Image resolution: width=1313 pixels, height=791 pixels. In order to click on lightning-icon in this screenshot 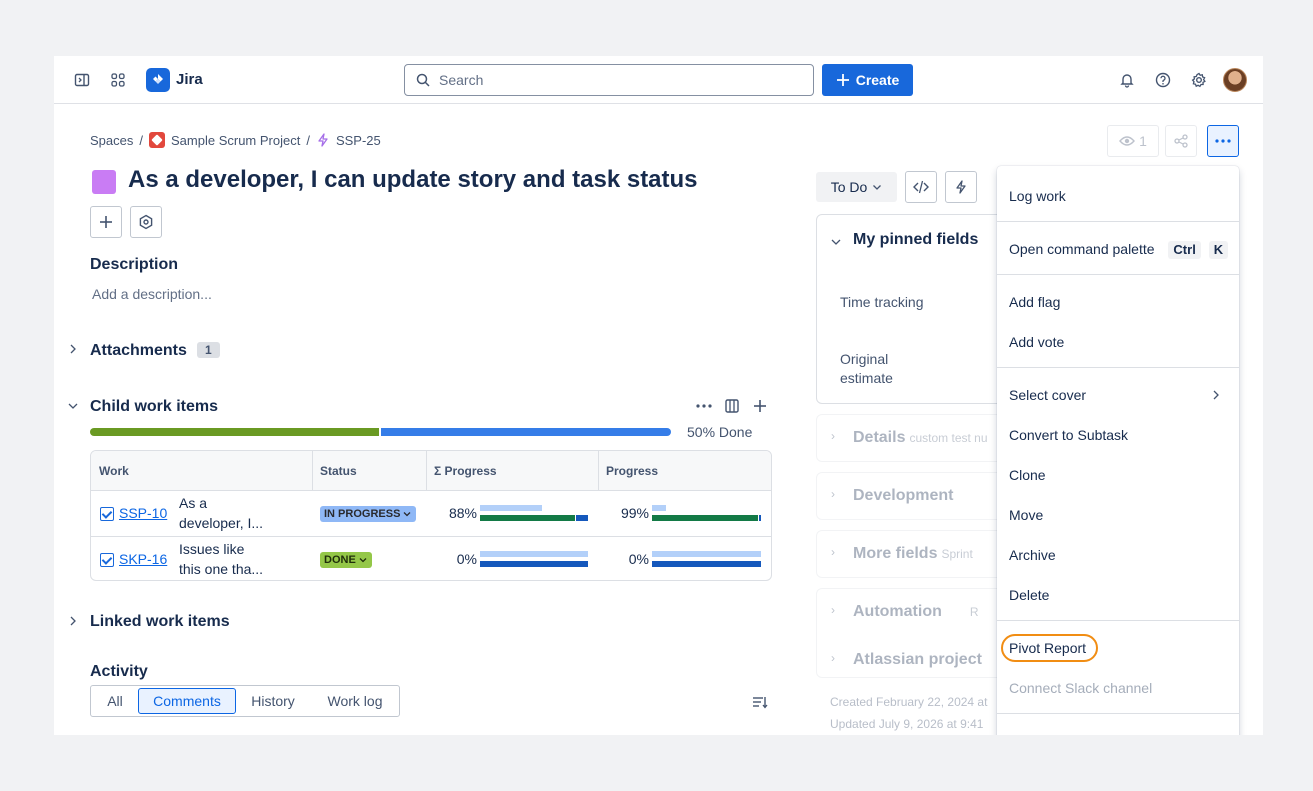, I will do `click(961, 187)`.